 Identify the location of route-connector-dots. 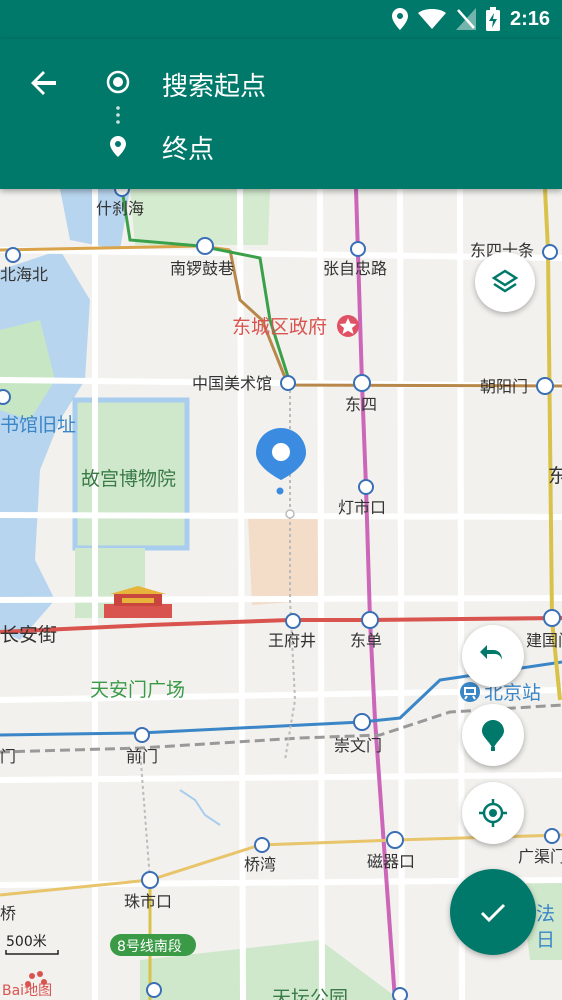
(118, 115).